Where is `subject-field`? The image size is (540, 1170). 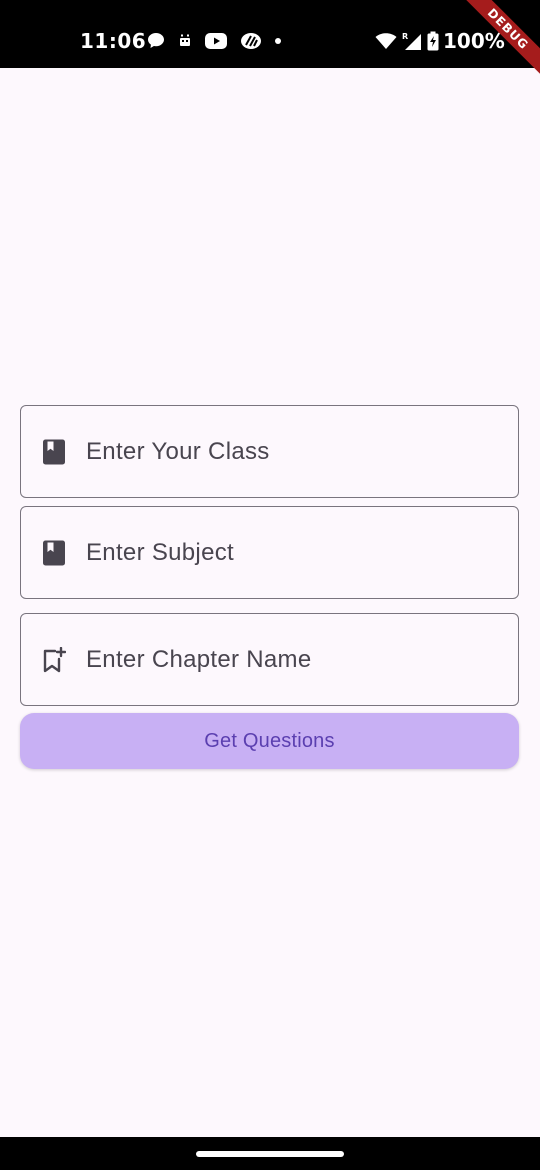 subject-field is located at coordinates (269, 552).